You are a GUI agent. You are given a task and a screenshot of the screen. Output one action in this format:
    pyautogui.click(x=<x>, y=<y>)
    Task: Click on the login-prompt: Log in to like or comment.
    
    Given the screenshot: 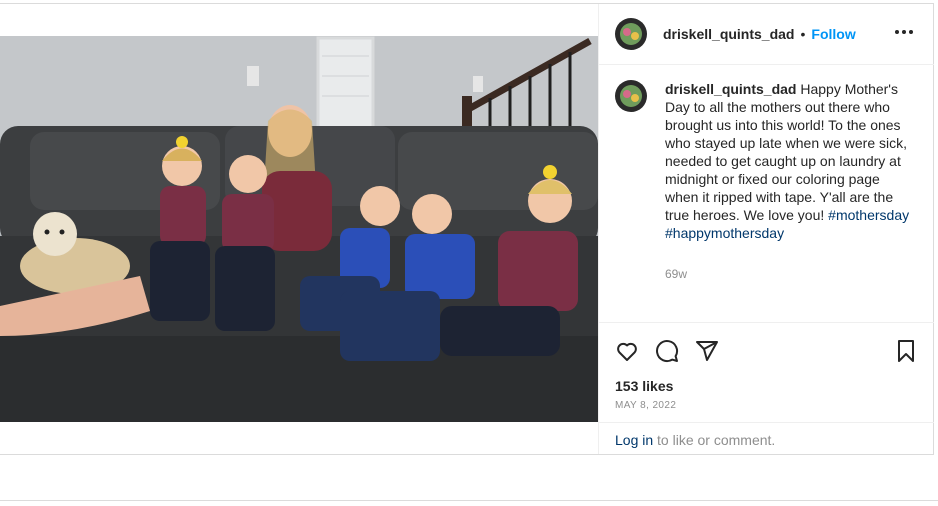 What is the action you would take?
    pyautogui.click(x=766, y=438)
    